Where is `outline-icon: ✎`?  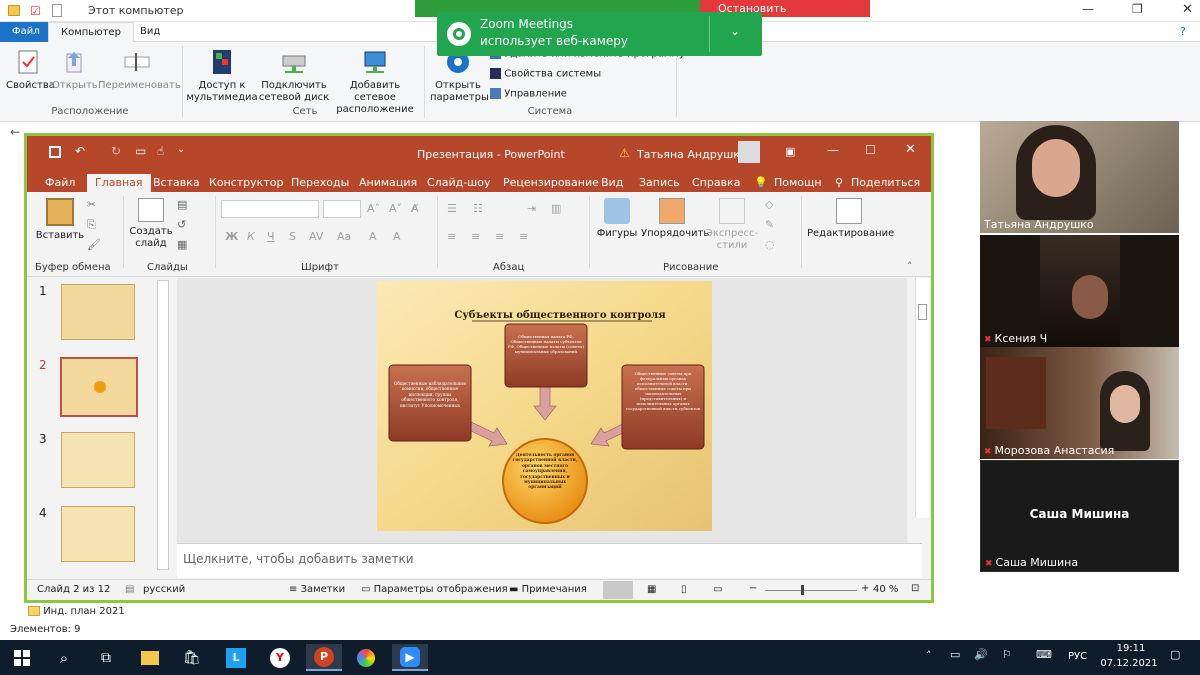
outline-icon: ✎ is located at coordinates (769, 224).